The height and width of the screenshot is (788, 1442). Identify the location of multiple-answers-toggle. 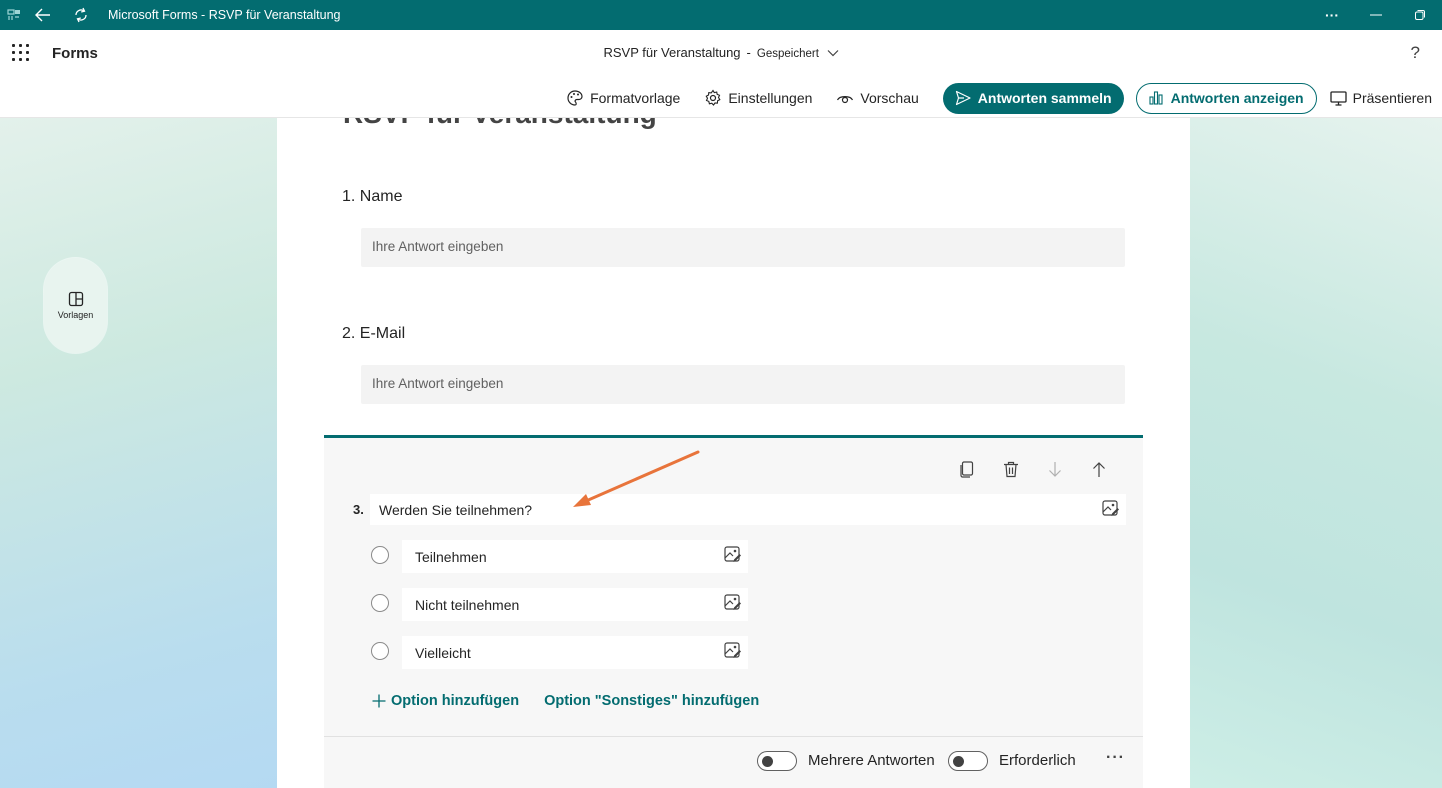
(777, 761).